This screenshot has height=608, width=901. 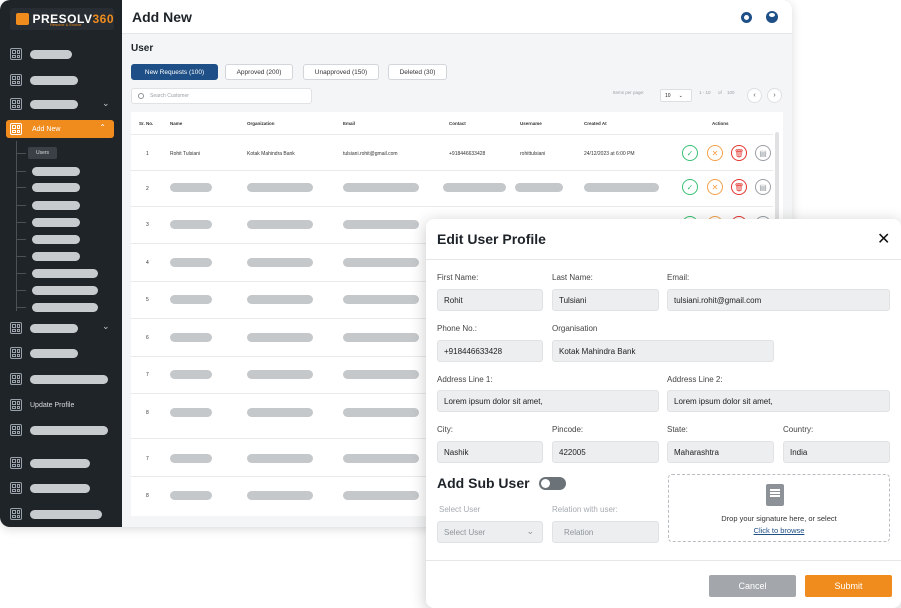 I want to click on next-page-button: ›, so click(x=774, y=95).